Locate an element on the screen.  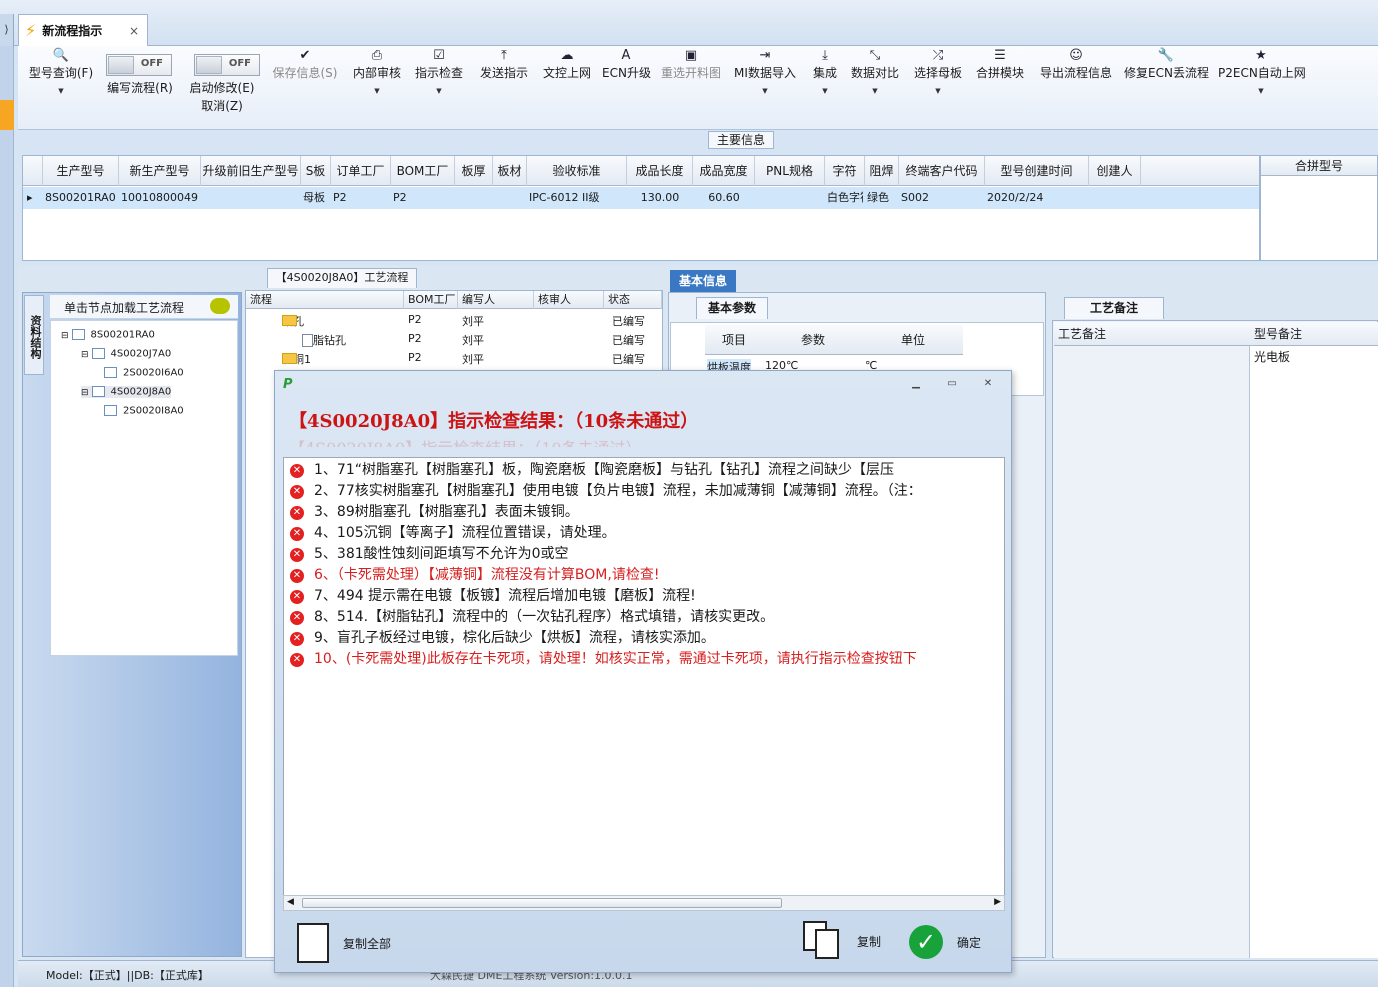
column-header: 核审人 is located at coordinates (569, 300).